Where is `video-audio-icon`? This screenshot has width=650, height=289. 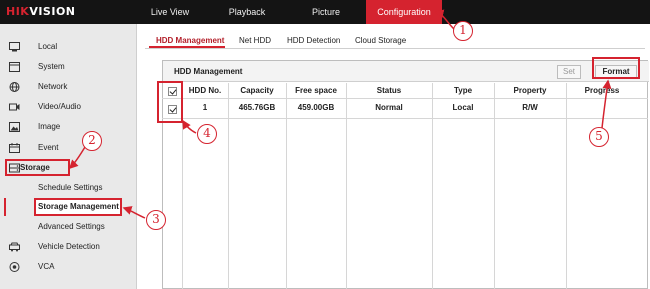
video-audio-icon is located at coordinates (14, 107).